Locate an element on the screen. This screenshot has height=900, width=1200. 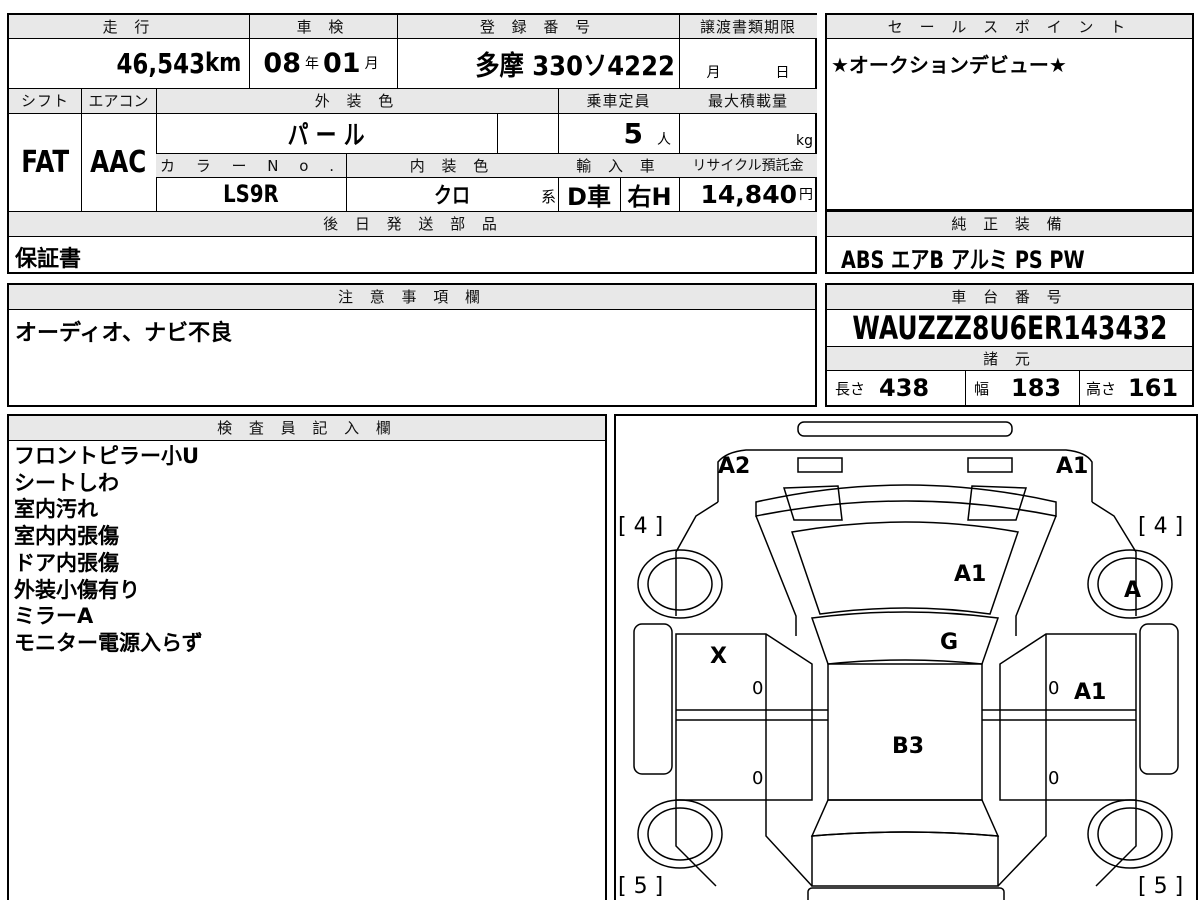
caution-text: オーディオ、ナビ不良 is located at coordinates (124, 333).